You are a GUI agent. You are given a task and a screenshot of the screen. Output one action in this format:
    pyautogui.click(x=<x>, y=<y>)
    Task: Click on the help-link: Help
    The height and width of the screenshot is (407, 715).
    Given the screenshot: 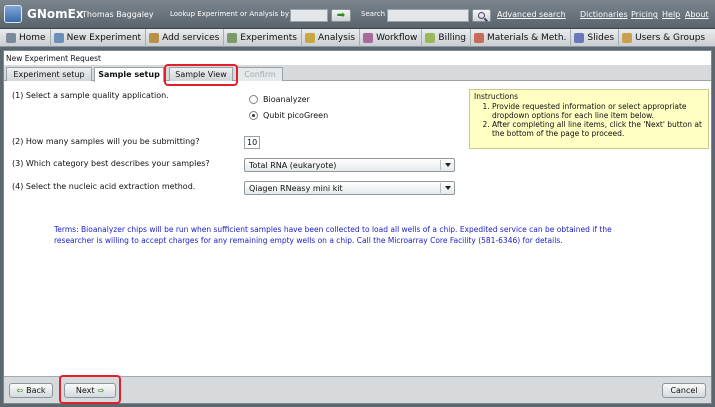 What is the action you would take?
    pyautogui.click(x=671, y=14)
    